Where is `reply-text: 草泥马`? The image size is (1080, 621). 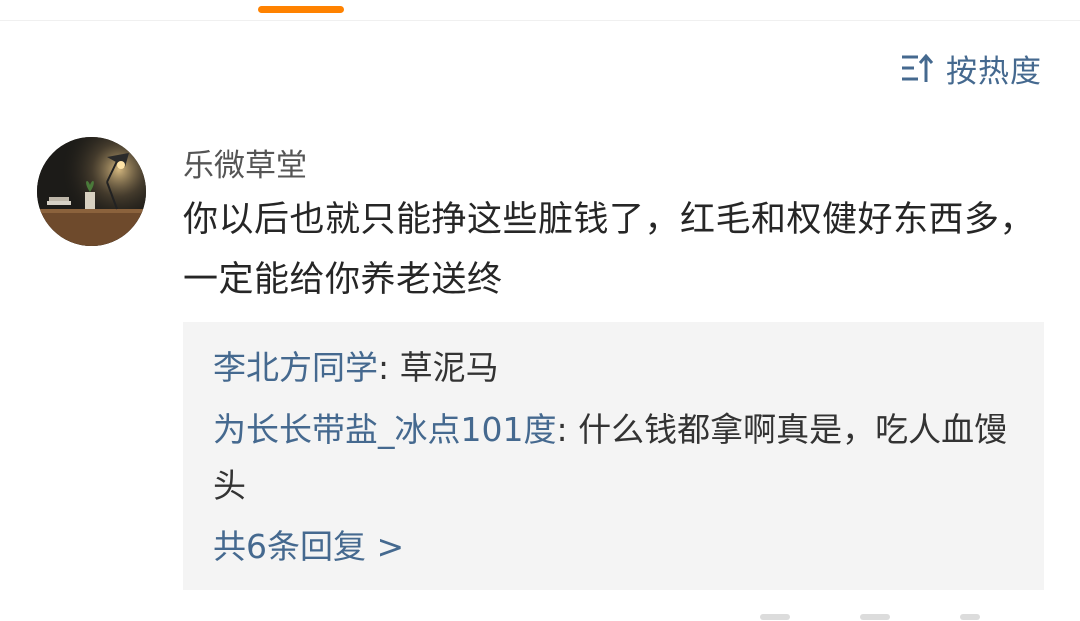
reply-text: 草泥马 is located at coordinates (449, 367).